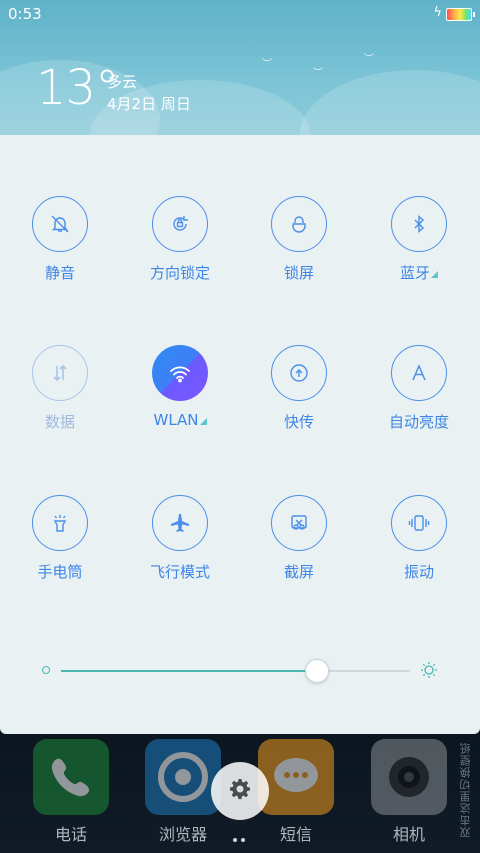 The image size is (480, 853). I want to click on tile-data: 数据, so click(60, 388).